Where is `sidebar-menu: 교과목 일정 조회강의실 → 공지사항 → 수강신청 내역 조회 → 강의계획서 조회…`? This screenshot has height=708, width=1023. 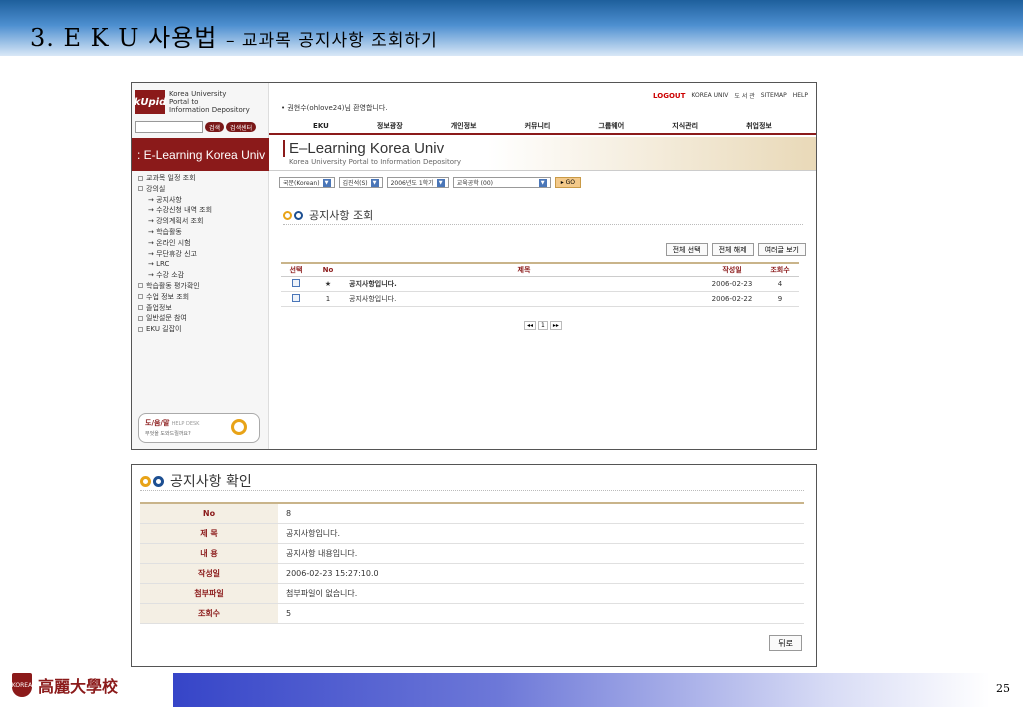 sidebar-menu: 교과목 일정 조회강의실 → 공지사항 → 수강신청 내역 조회 → 강의계획서 조회… is located at coordinates (202, 254).